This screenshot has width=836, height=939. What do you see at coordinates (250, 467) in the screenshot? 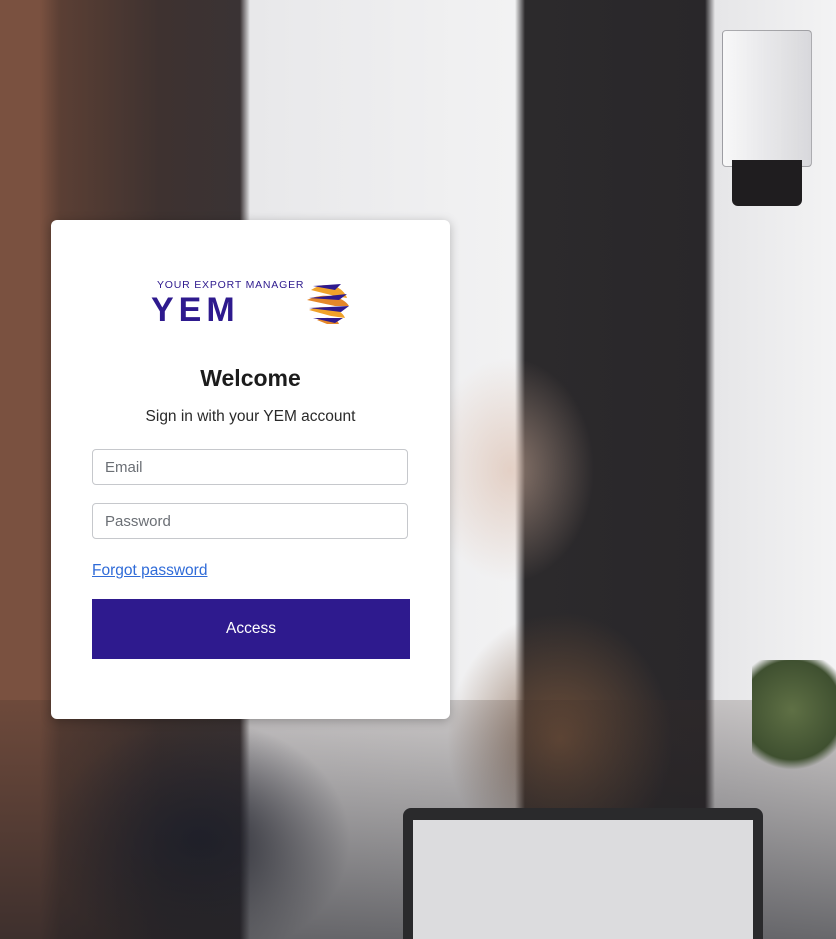
I see `email-field` at bounding box center [250, 467].